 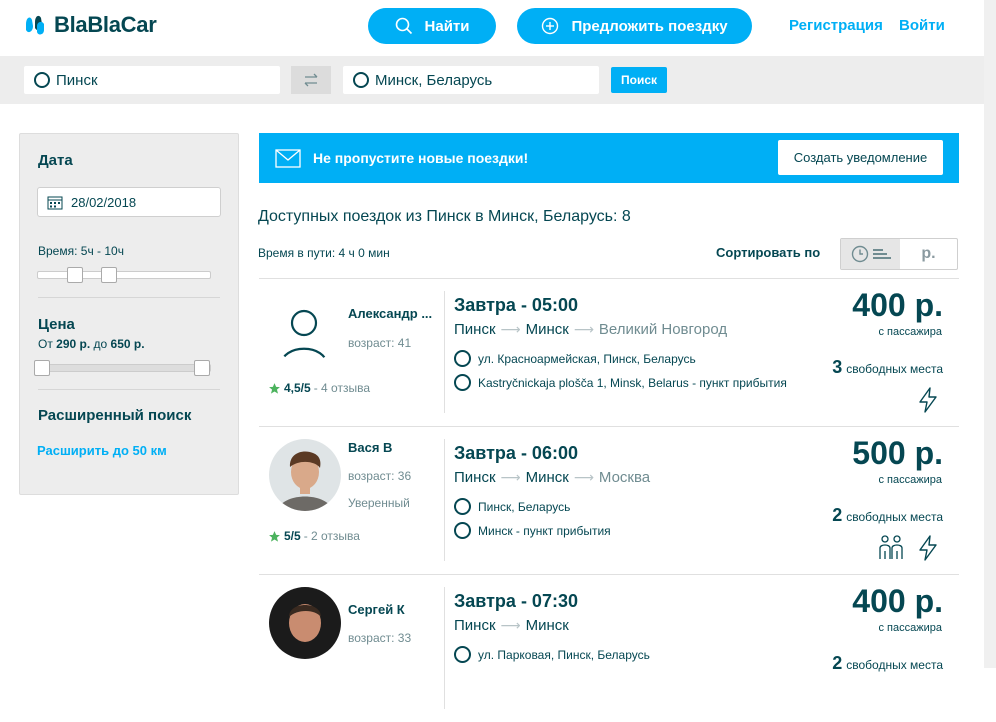 I want to click on offer-ride-button: Предложить поездку, so click(x=634, y=26).